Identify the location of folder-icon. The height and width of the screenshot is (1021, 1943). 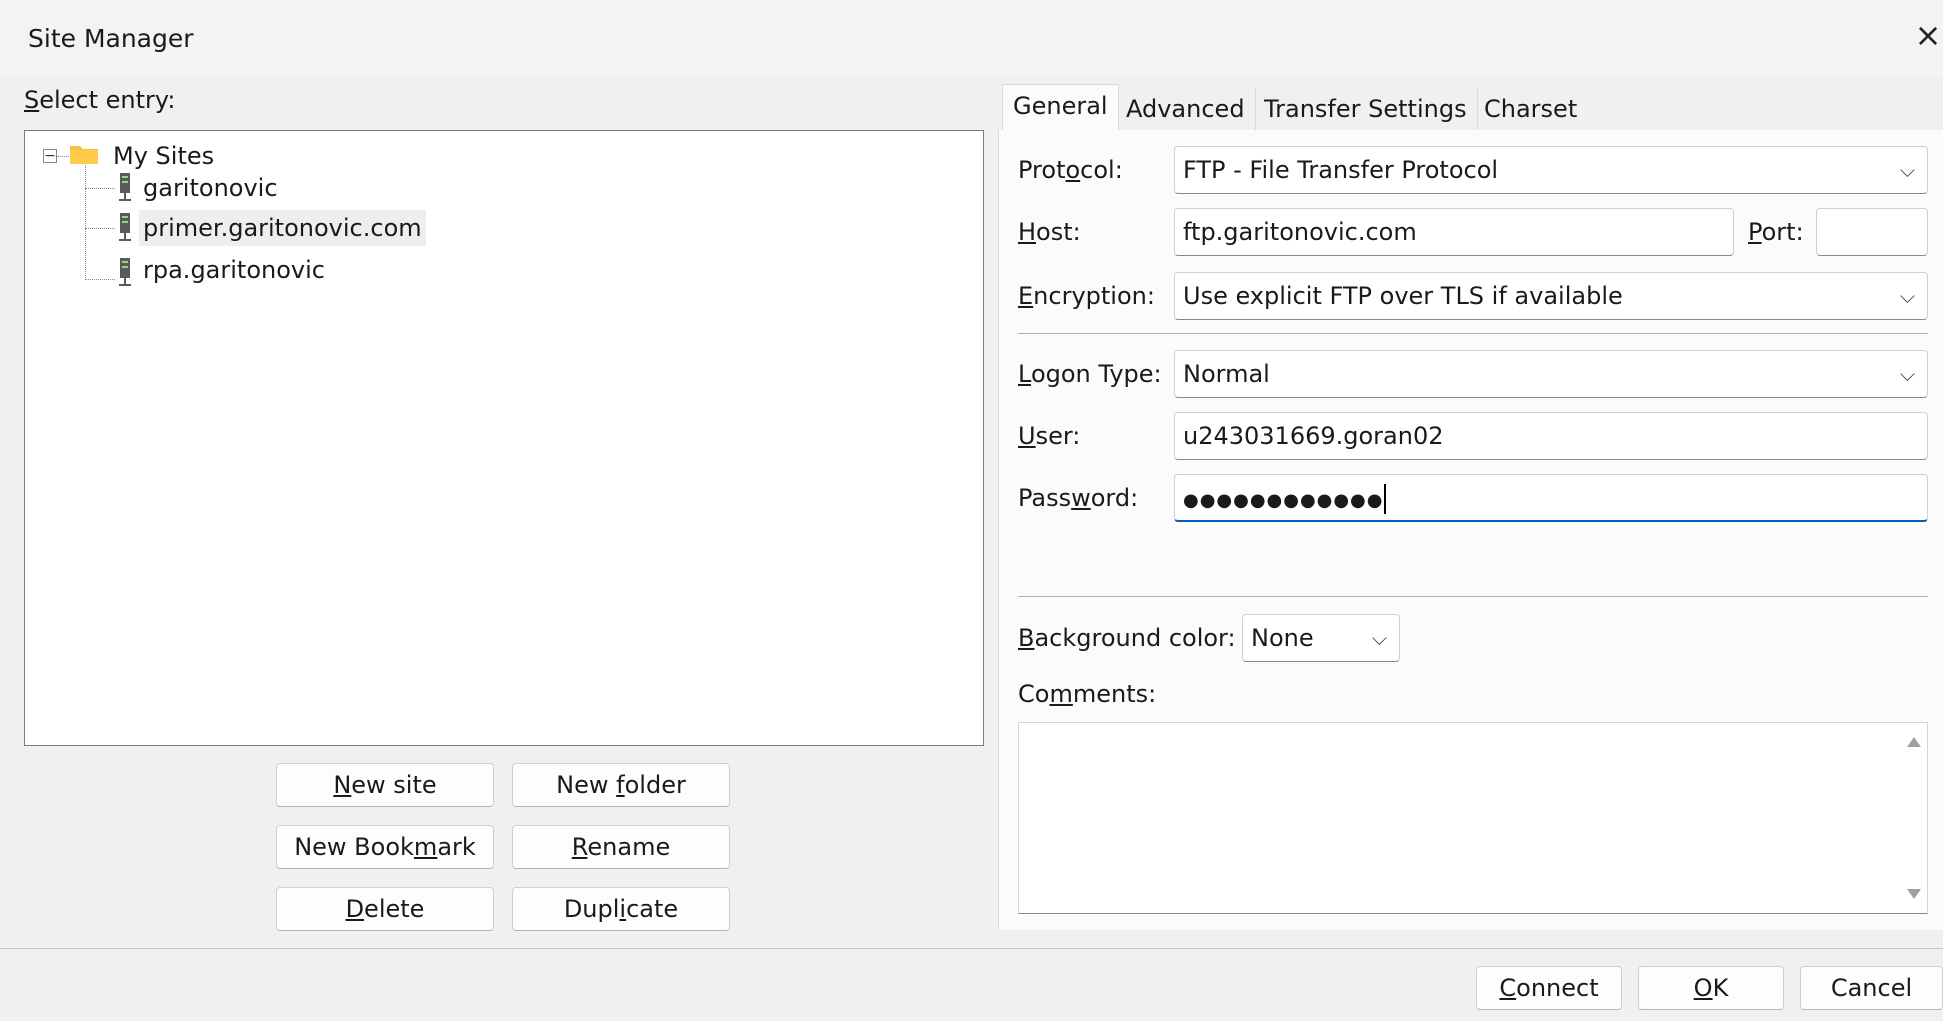
(84, 155).